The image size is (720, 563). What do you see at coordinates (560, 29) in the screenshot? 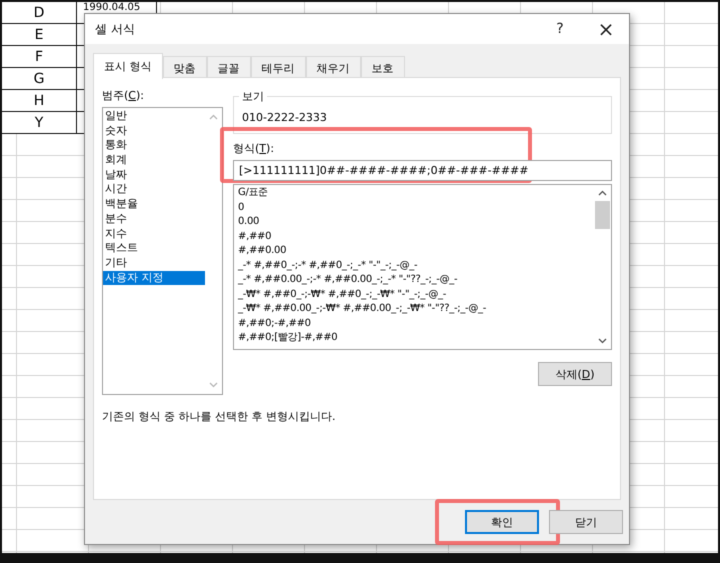
I see `help-button: ?` at bounding box center [560, 29].